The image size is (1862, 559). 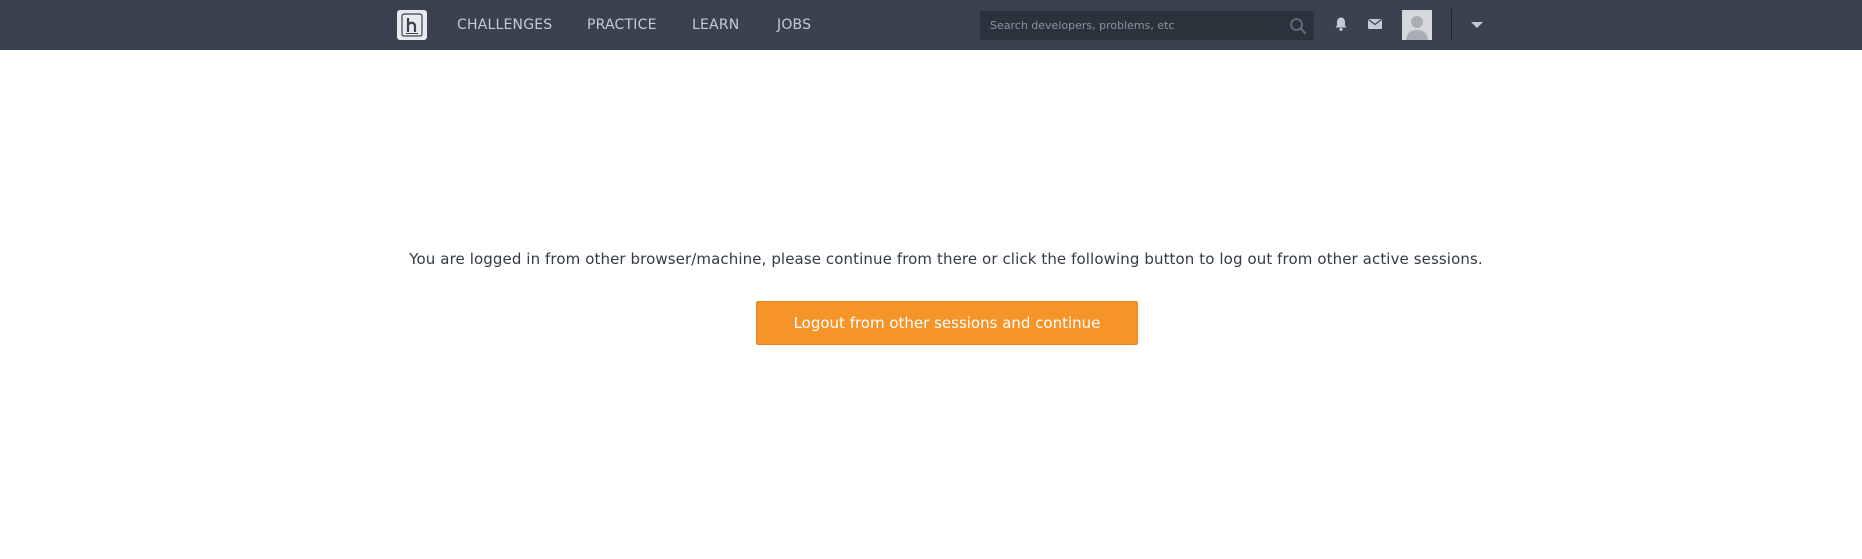 I want to click on top-navbar: CHALLENGES PRACTICE LEARN JOBS, so click(x=931, y=25).